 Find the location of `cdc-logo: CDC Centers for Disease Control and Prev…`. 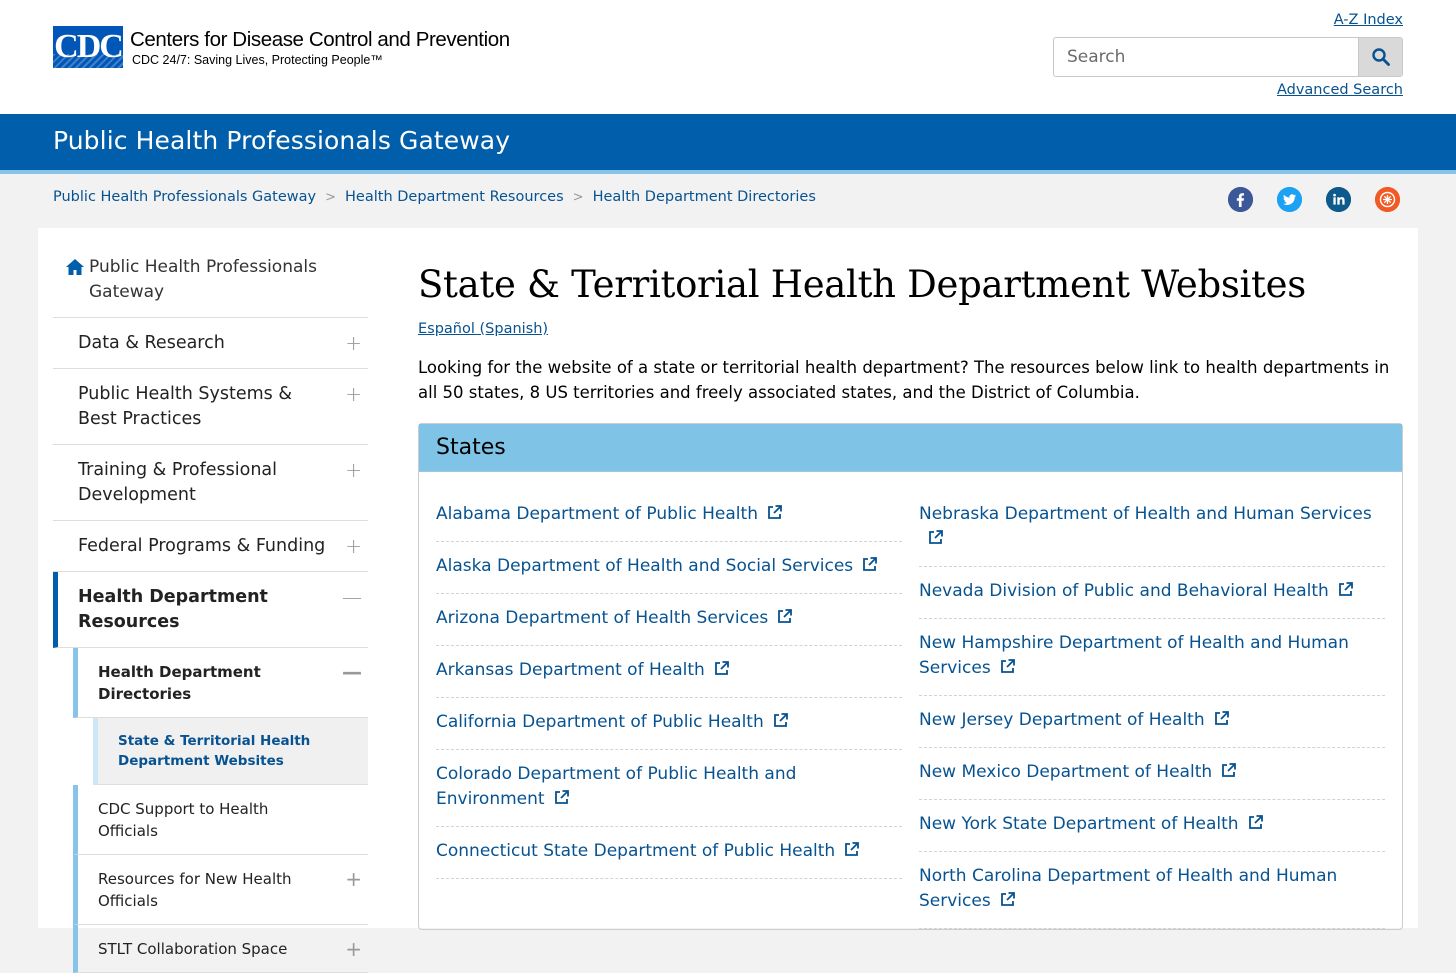

cdc-logo: CDC Centers for Disease Control and Prev… is located at coordinates (281, 47).